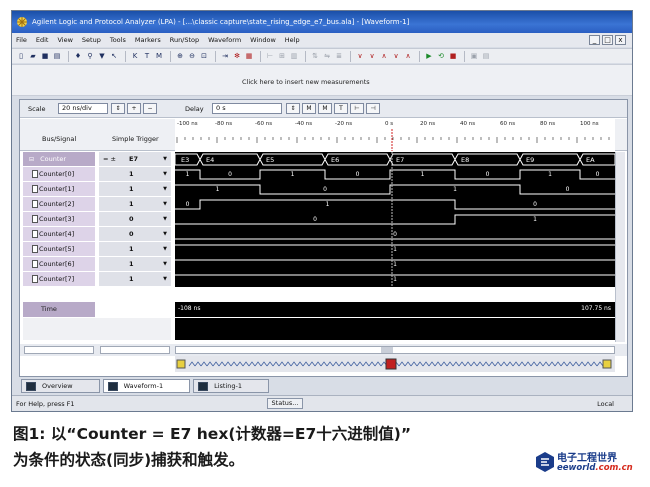 Image resolution: width=650 pixels, height=487 pixels. What do you see at coordinates (373, 108) in the screenshot?
I see `go-to-end-icon: ⊣` at bounding box center [373, 108].